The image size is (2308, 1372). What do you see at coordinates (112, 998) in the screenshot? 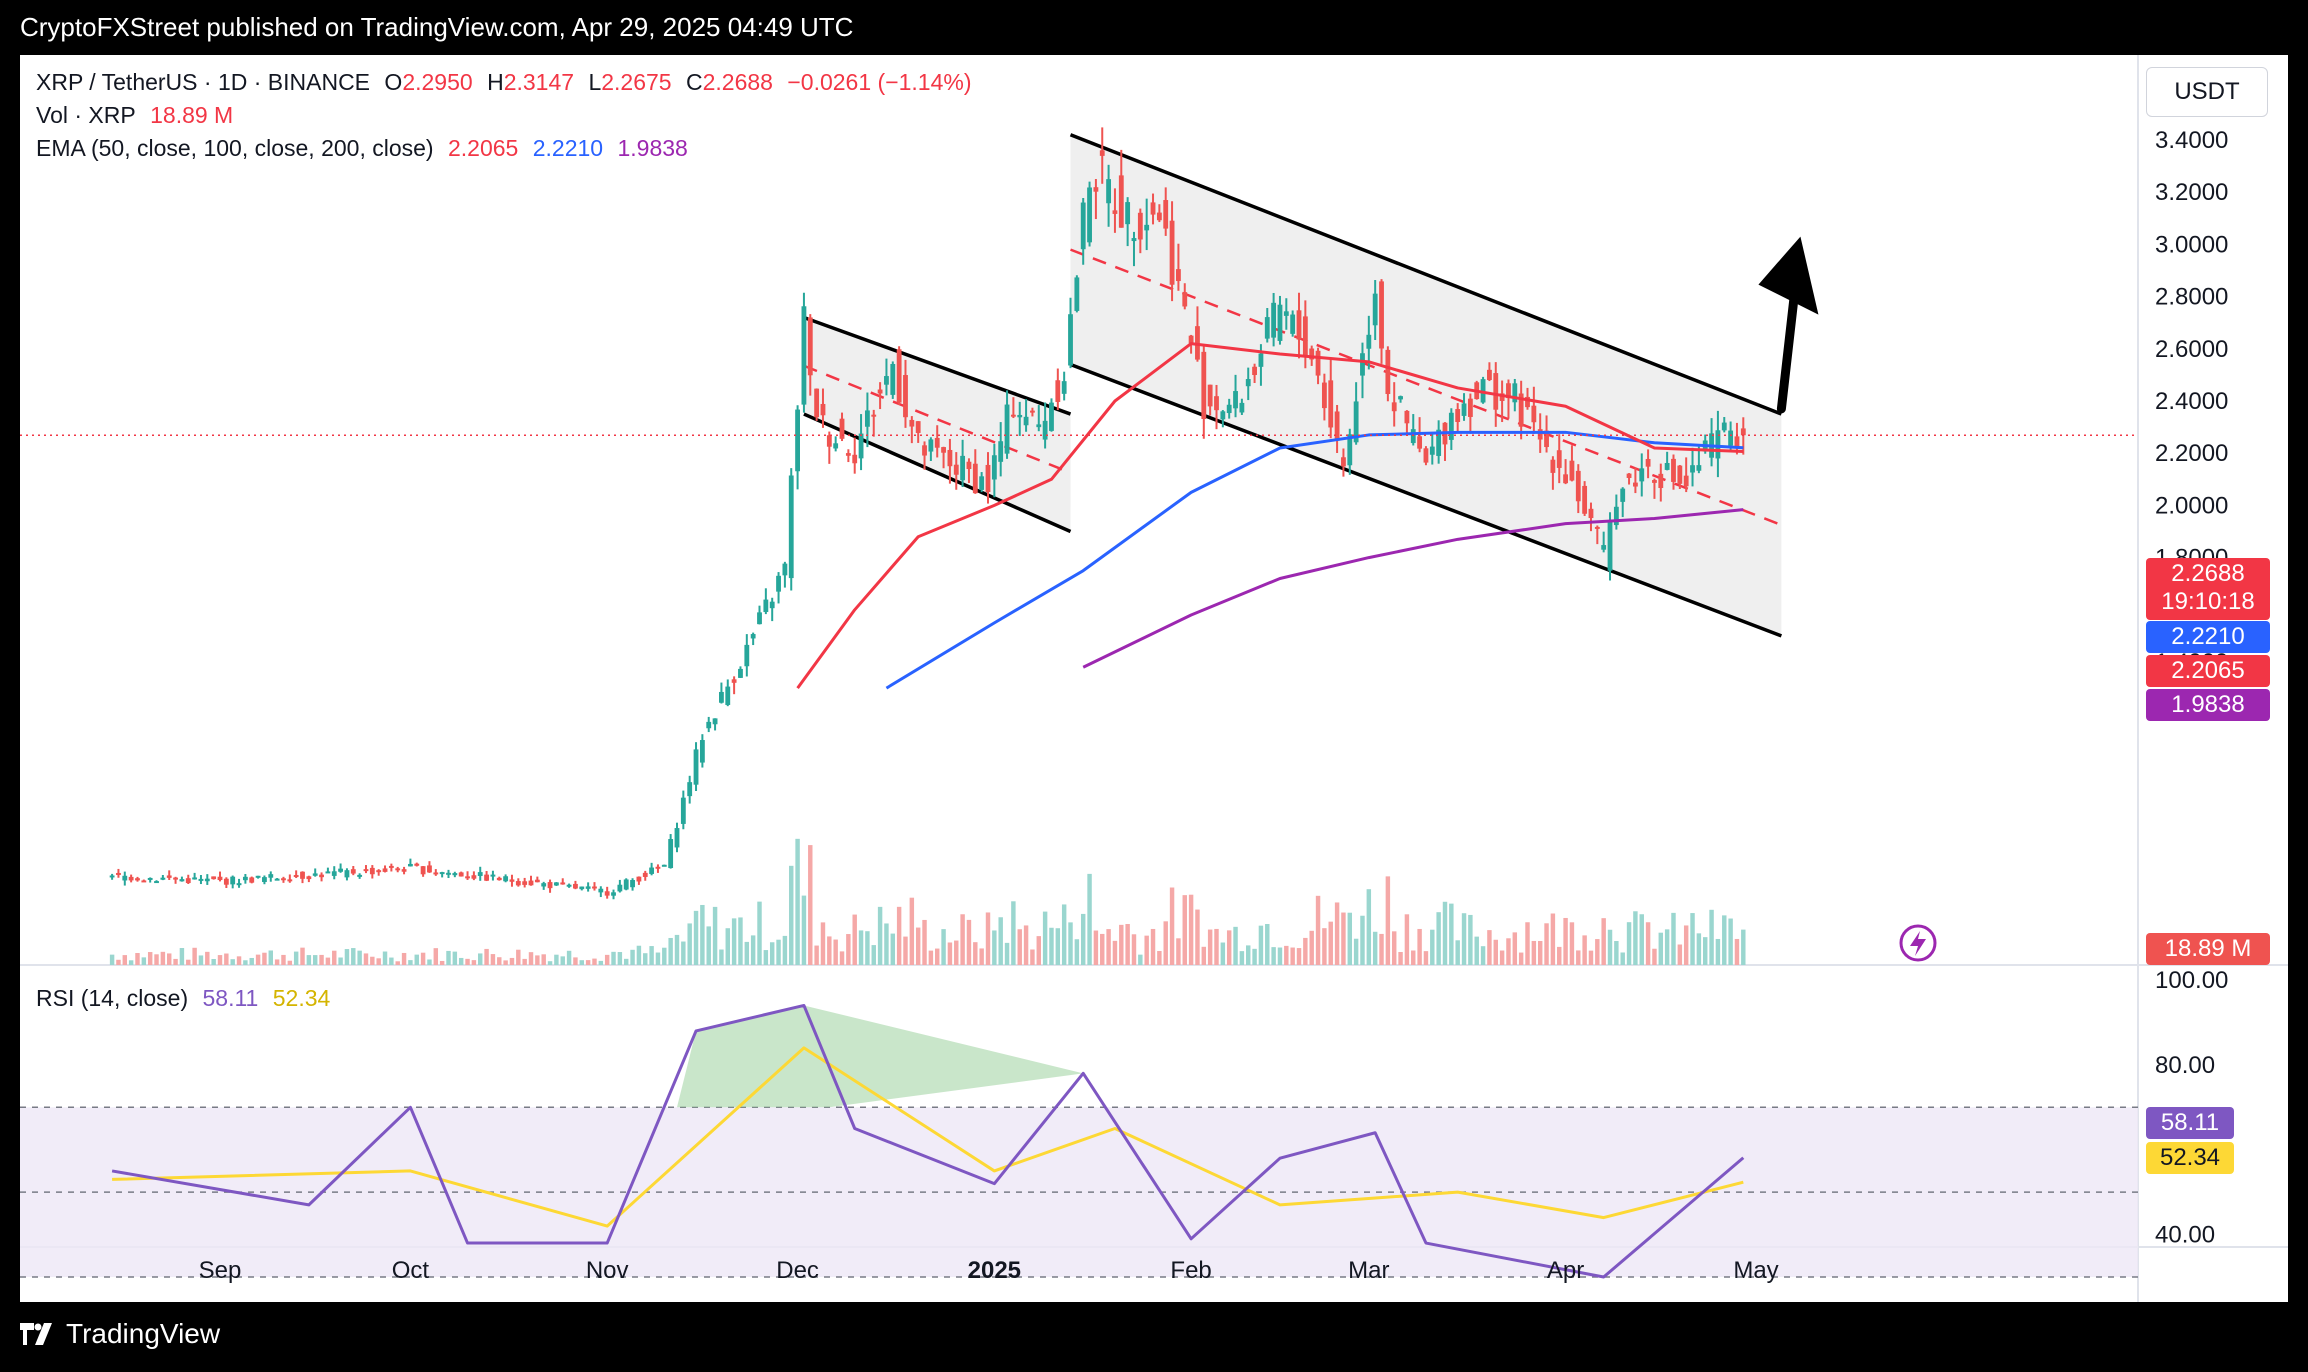
I see `rsi-label: RSI (14, close)` at bounding box center [112, 998].